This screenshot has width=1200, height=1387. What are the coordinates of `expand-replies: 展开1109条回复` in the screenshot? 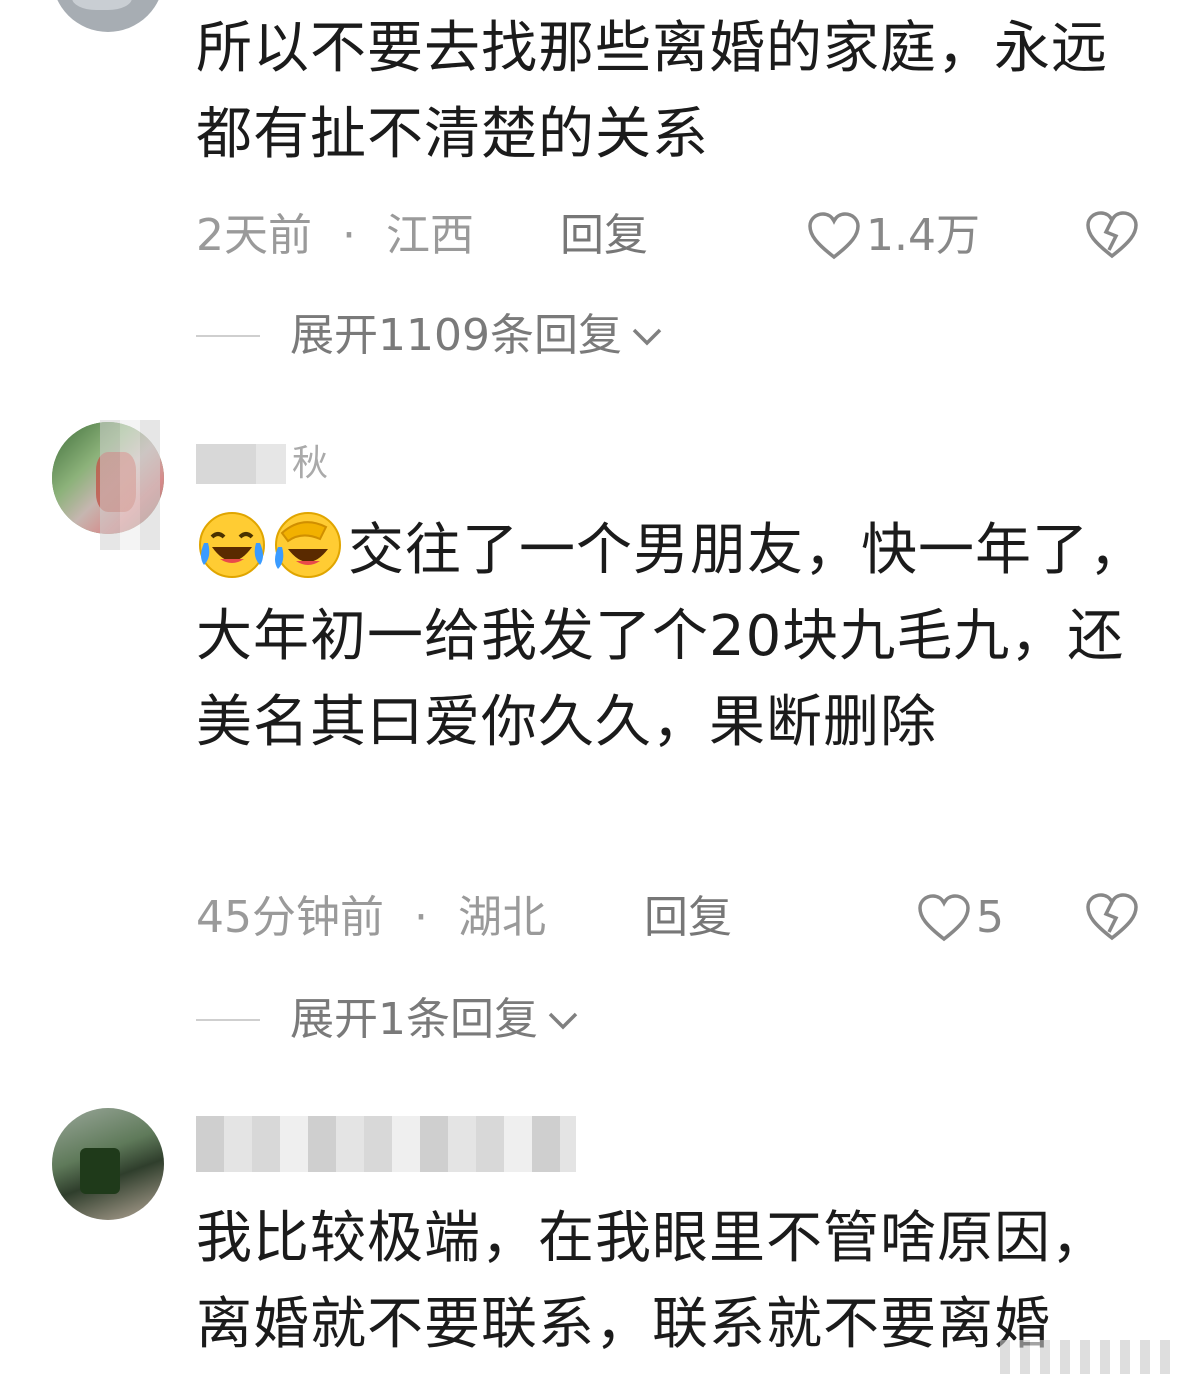 It's located at (430, 336).